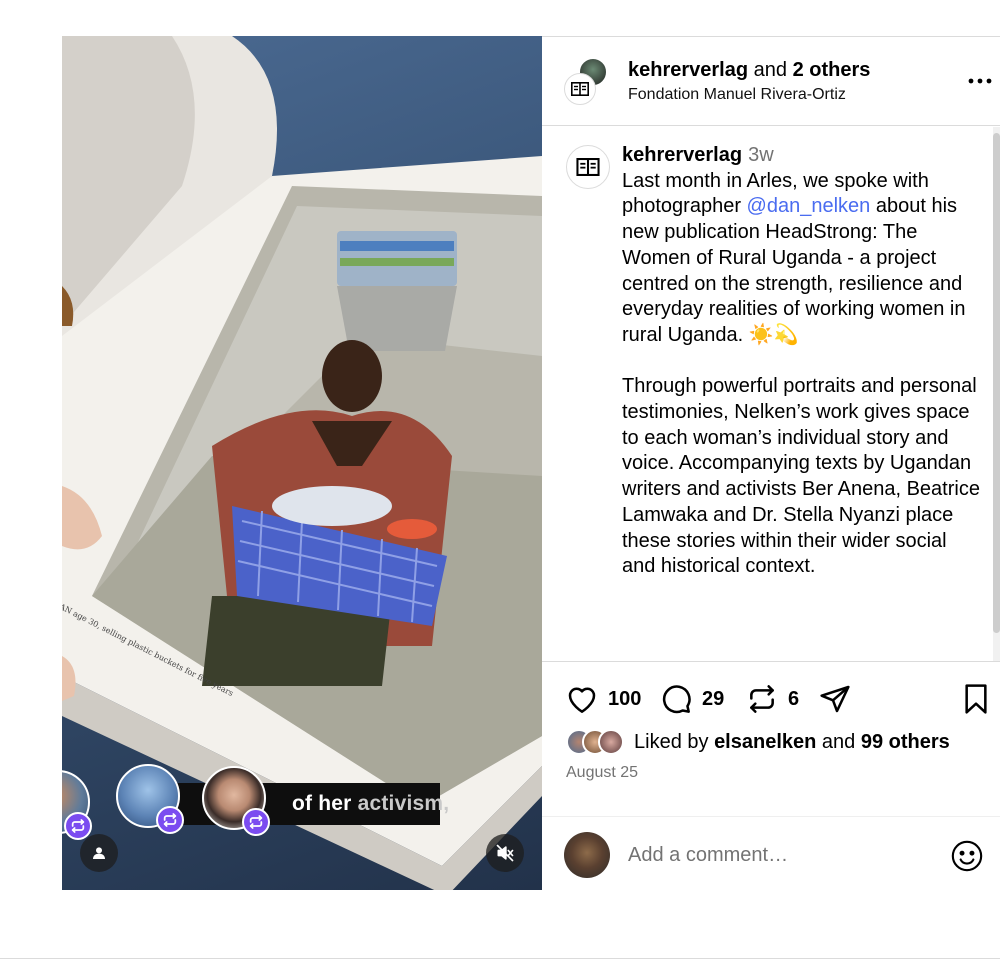  Describe the element at coordinates (996, 383) in the screenshot. I see `caption-scrollbar-thumb` at that location.